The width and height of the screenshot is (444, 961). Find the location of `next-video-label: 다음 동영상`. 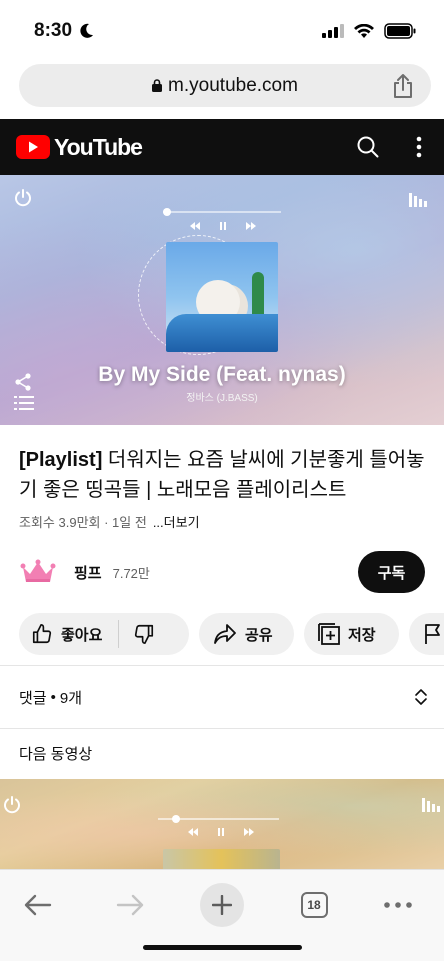

next-video-label: 다음 동영상 is located at coordinates (56, 754).